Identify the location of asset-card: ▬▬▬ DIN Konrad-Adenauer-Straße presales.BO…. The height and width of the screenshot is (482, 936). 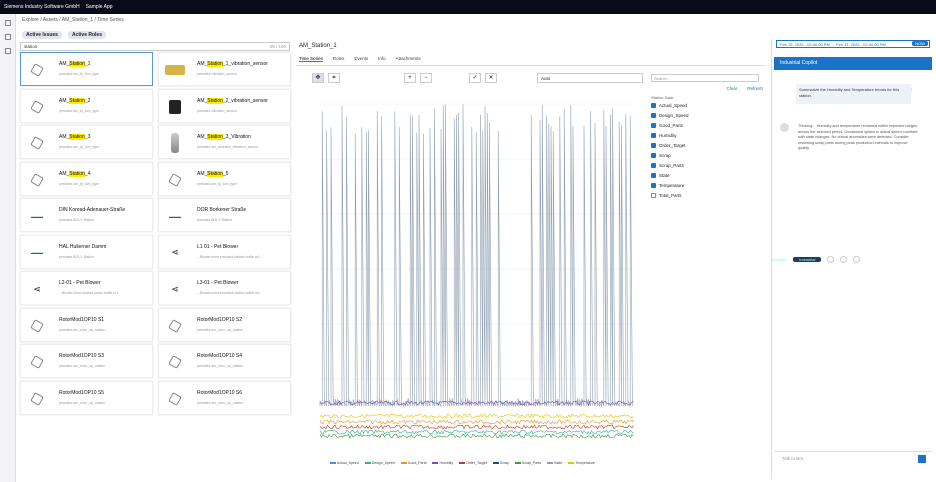
(86, 215).